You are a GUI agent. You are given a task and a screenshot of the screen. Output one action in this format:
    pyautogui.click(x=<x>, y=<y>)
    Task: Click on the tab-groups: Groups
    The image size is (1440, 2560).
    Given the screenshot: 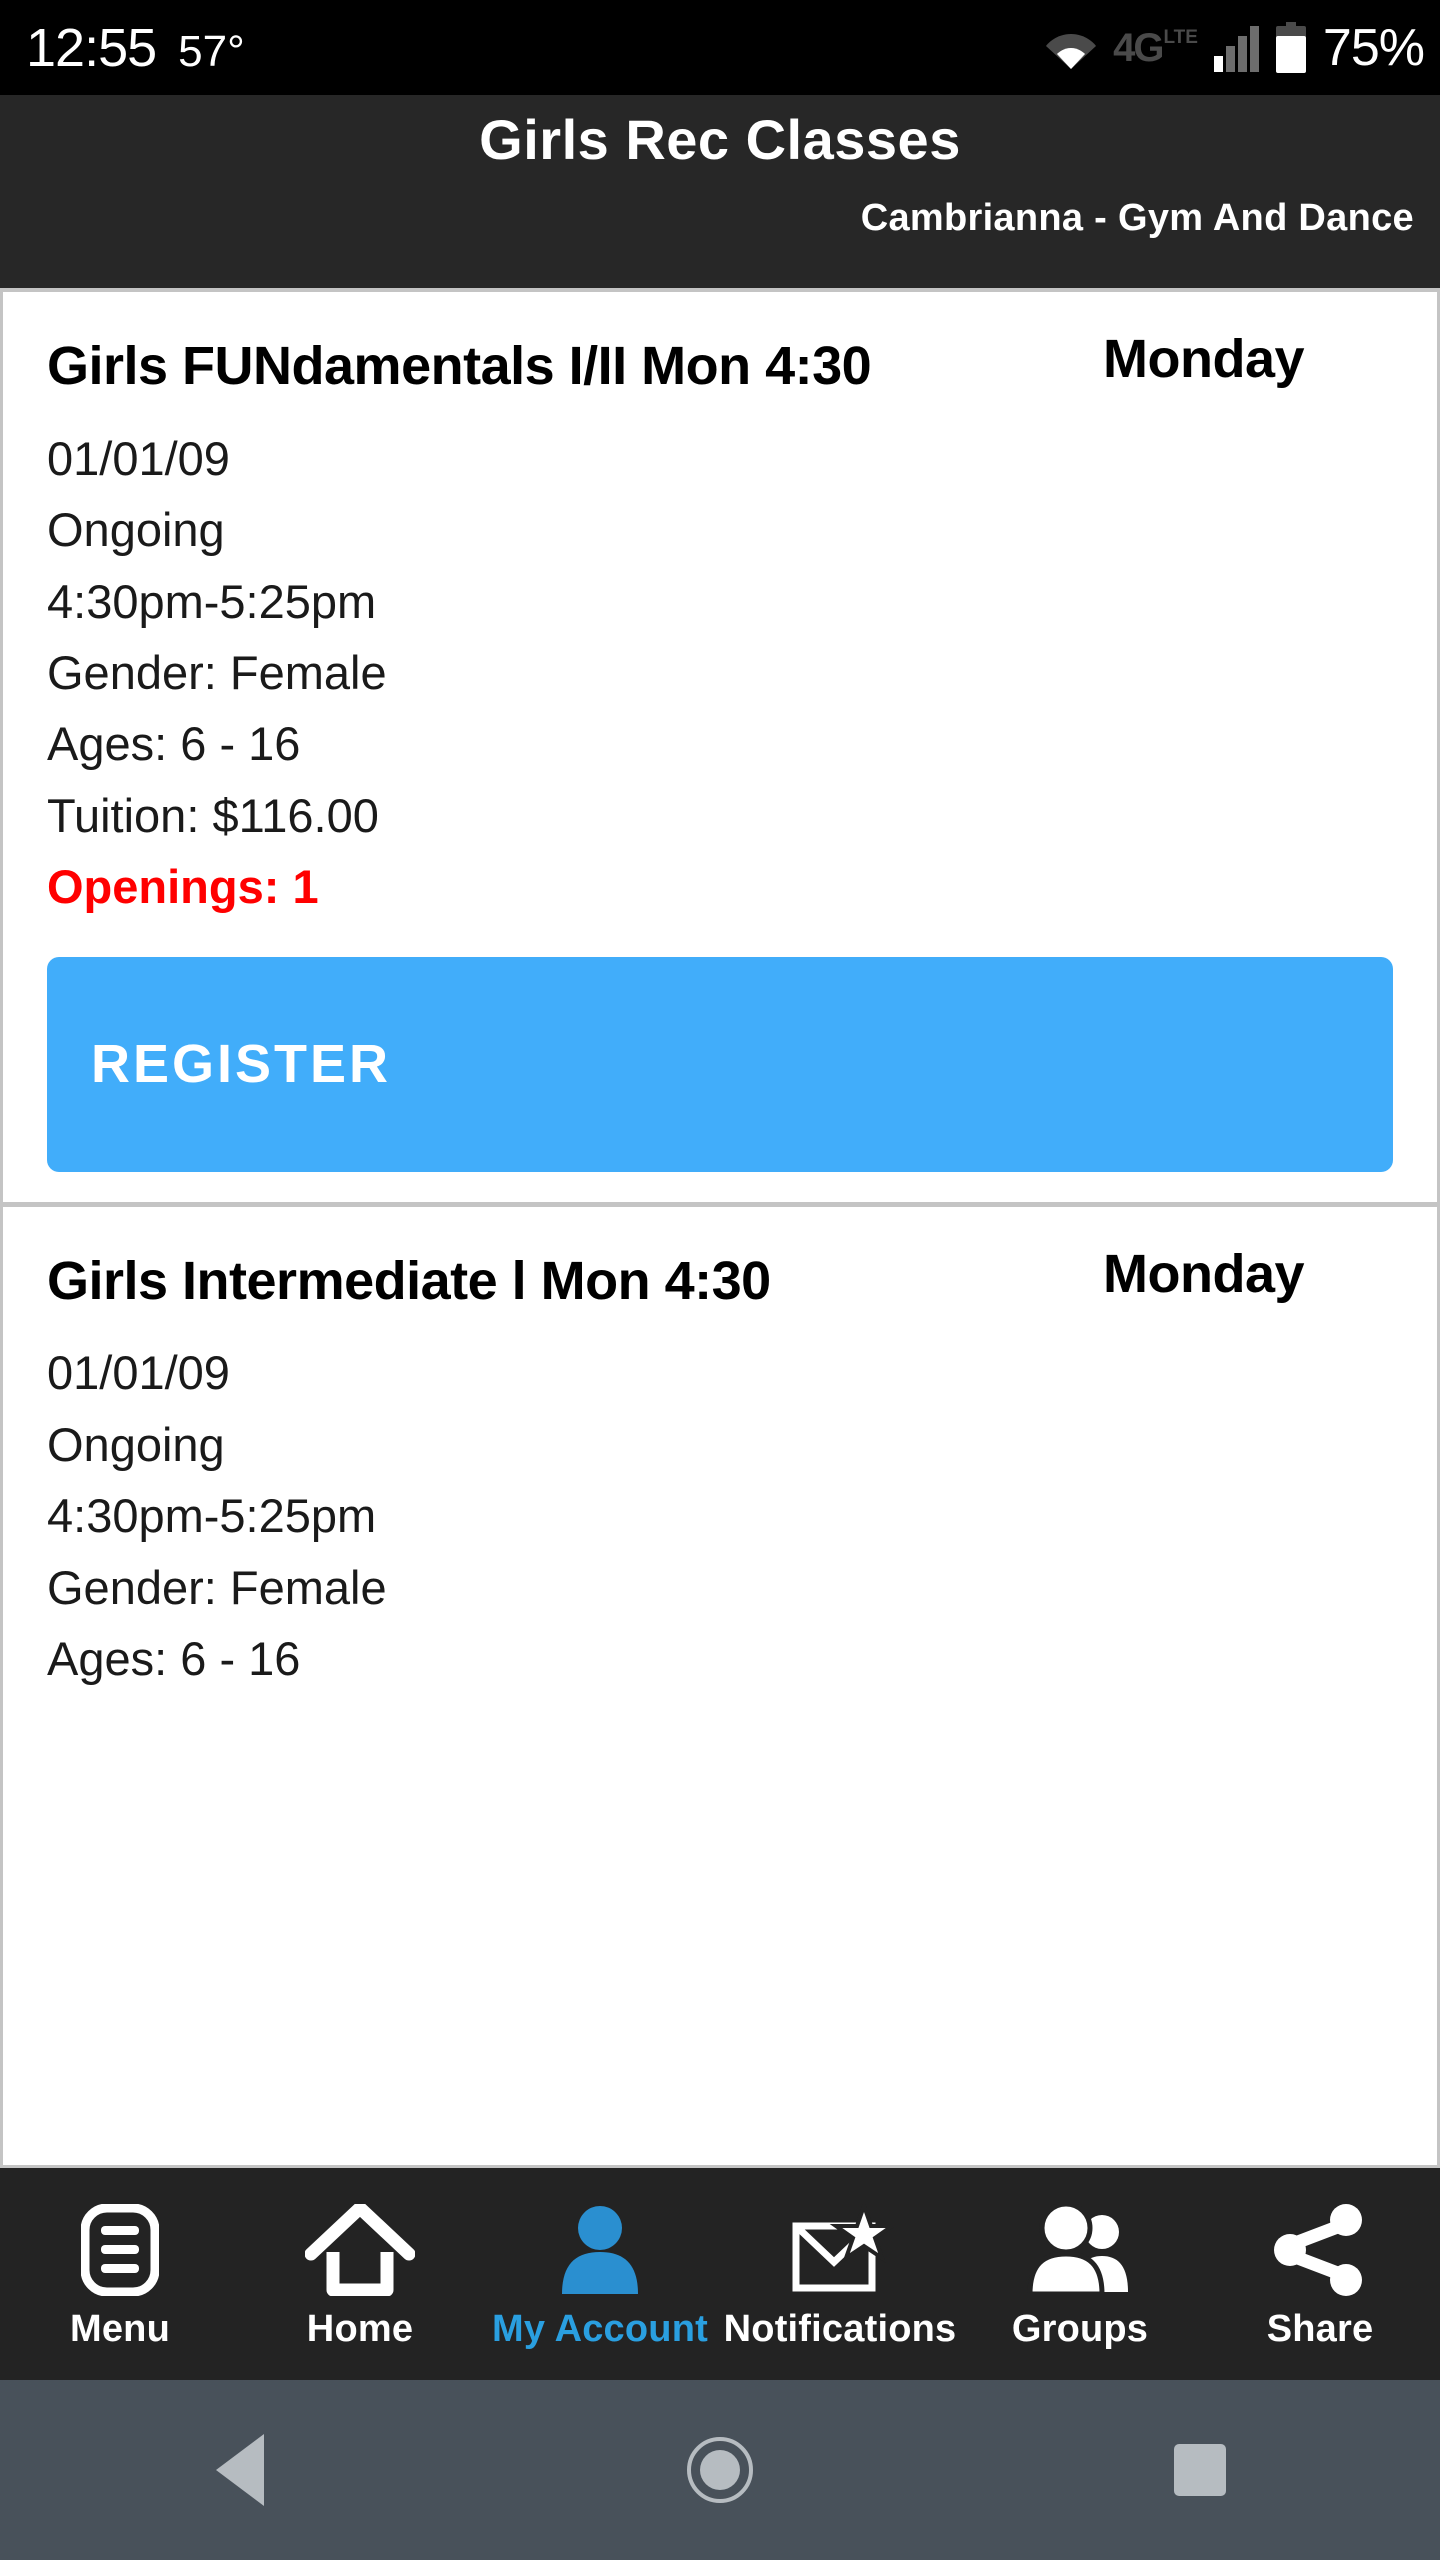 What is the action you would take?
    pyautogui.click(x=1080, y=2274)
    